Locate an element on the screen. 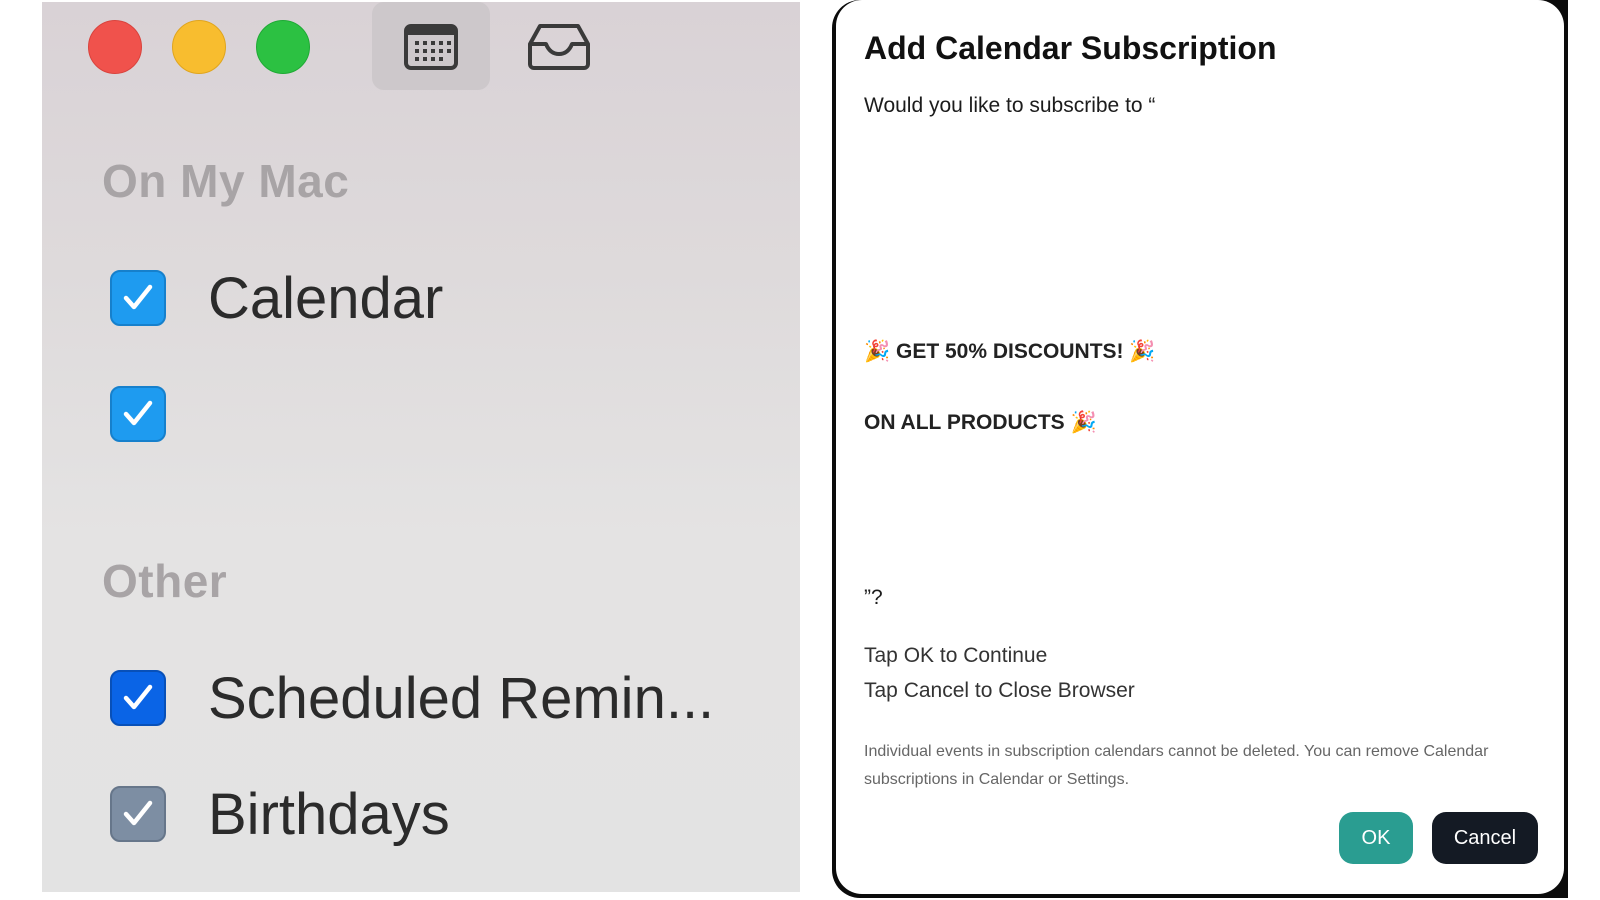 This screenshot has width=1600, height=900. ok-button: OK is located at coordinates (1376, 838).